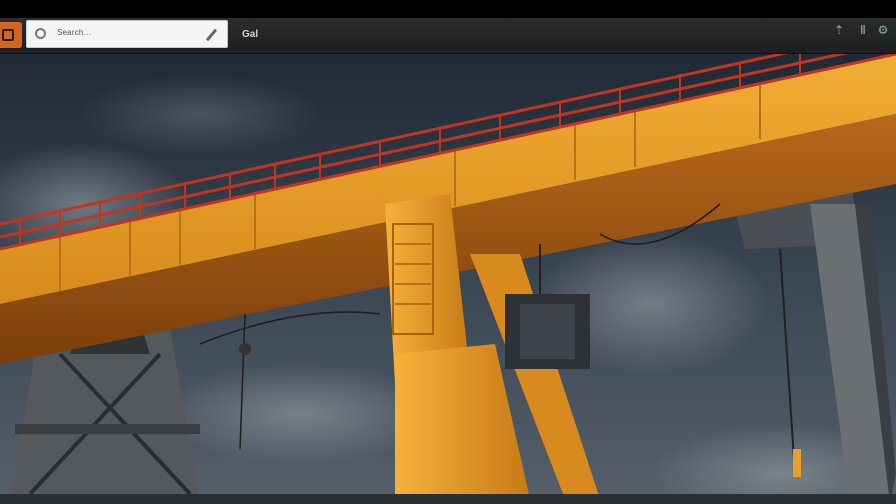 This screenshot has height=504, width=896. I want to click on toolbar: Search… Gal ⇡ Ⅱ ⚙, so click(448, 36).